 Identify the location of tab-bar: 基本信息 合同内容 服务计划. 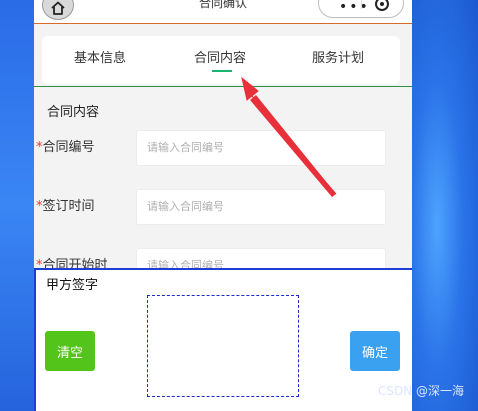
(221, 60).